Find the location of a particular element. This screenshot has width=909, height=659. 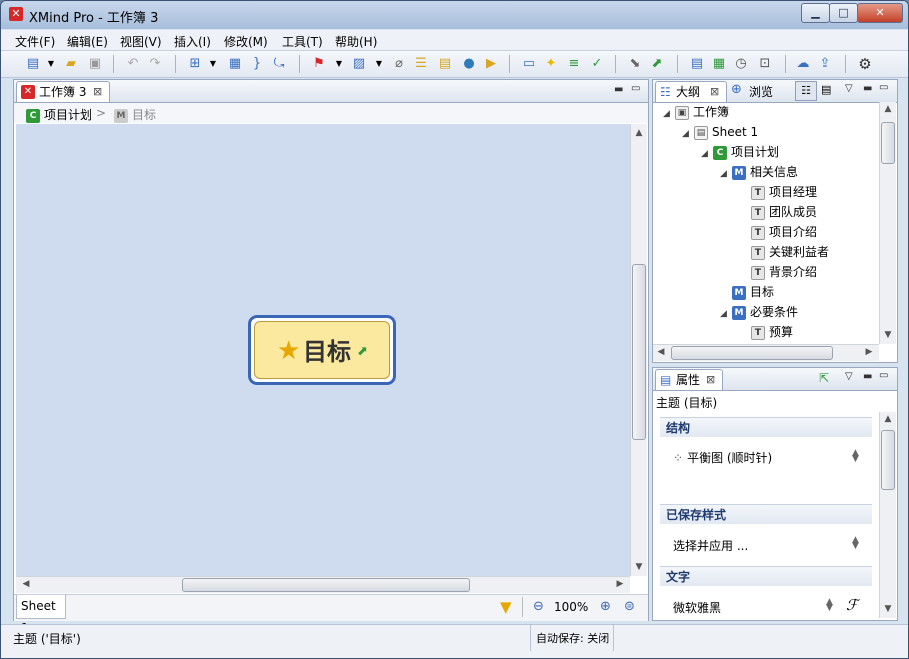

view-menu-icon: ▽ is located at coordinates (849, 376).